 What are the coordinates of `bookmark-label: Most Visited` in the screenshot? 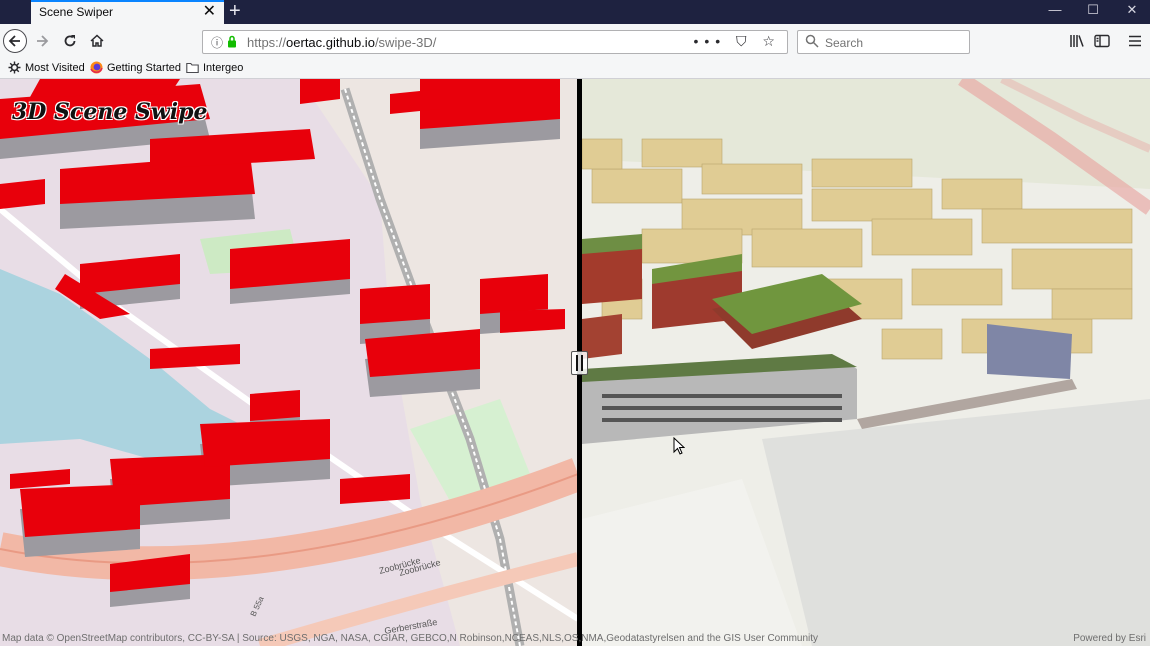 It's located at (55, 67).